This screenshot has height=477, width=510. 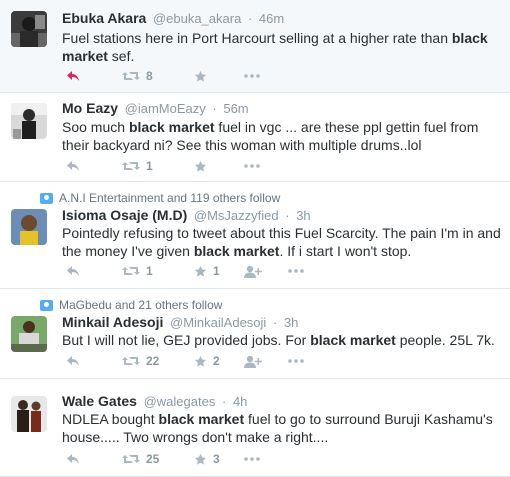 I want to click on timestamp: 4h, so click(x=240, y=401).